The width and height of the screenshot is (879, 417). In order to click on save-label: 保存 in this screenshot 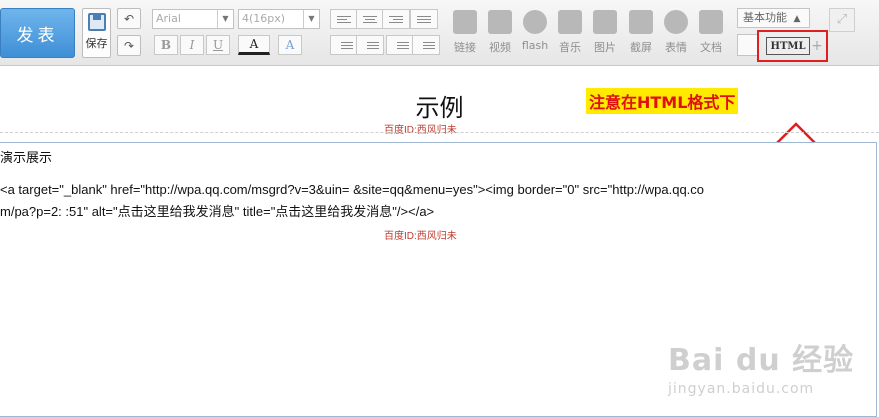, I will do `click(96, 43)`.